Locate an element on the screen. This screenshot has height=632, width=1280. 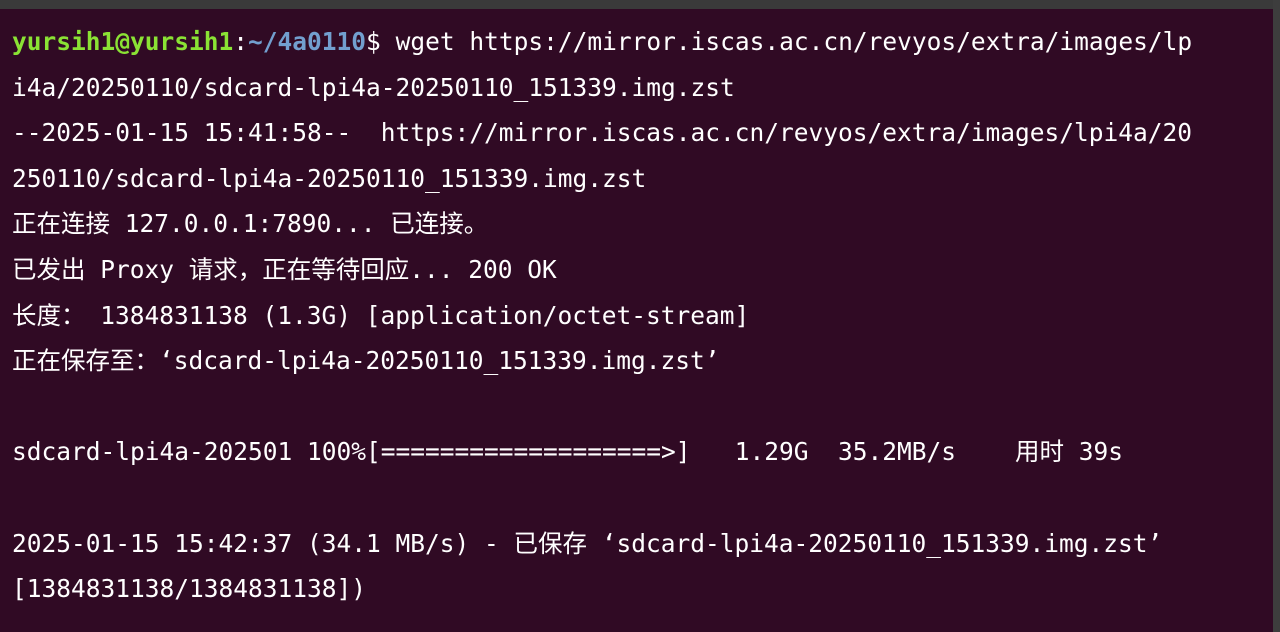
window-top-edge is located at coordinates (640, 4).